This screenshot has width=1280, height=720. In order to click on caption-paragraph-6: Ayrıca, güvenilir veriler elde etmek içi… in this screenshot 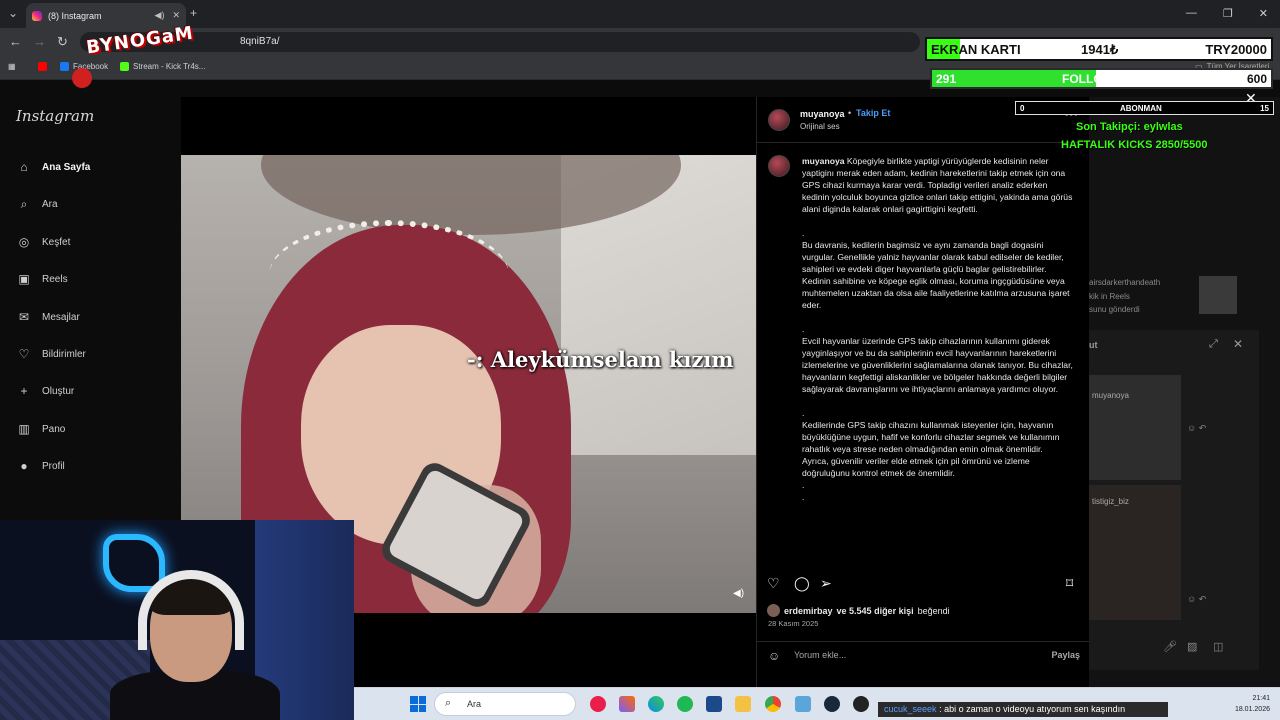, I will do `click(916, 467)`.